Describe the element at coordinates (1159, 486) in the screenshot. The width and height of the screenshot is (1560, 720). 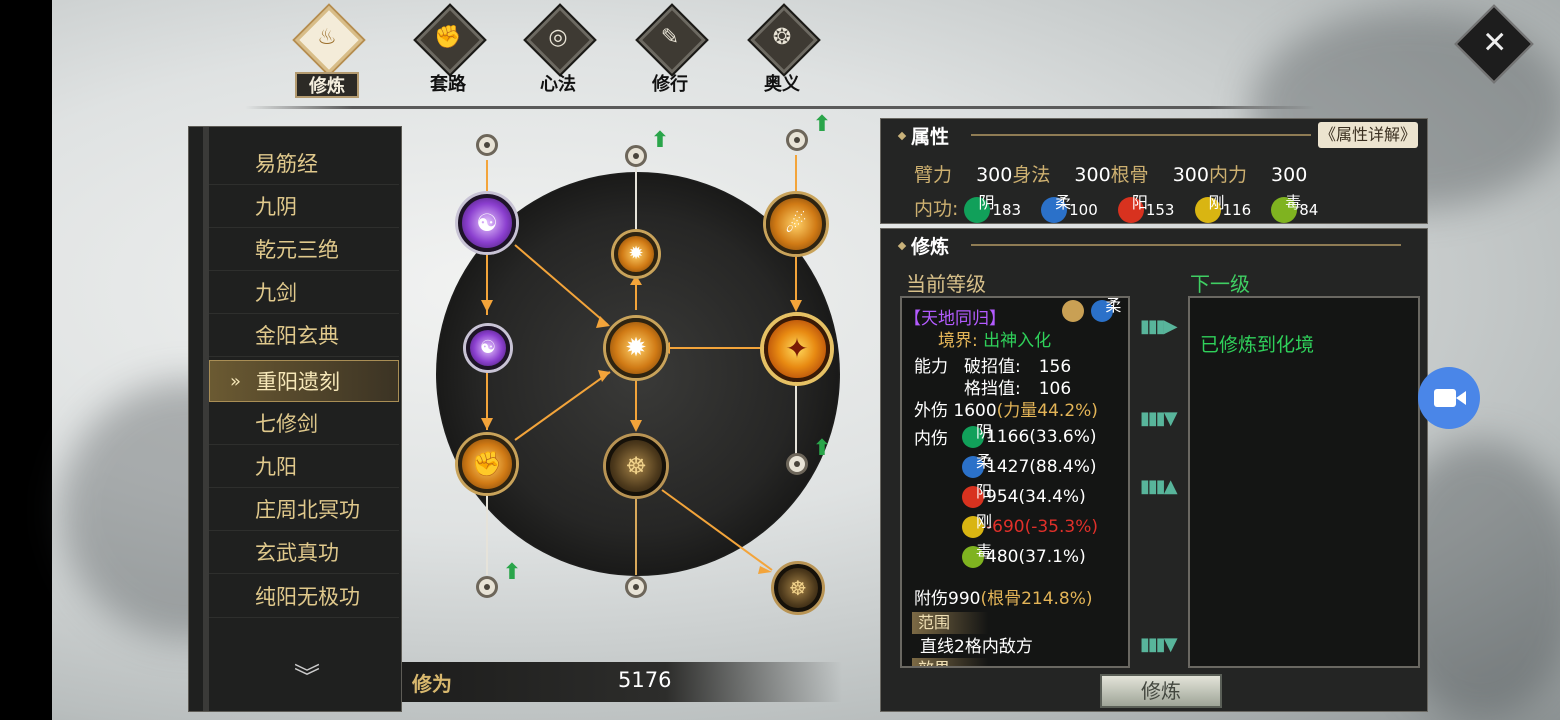
I see `flow-arrow-icon: ▮▮▮▲` at that location.